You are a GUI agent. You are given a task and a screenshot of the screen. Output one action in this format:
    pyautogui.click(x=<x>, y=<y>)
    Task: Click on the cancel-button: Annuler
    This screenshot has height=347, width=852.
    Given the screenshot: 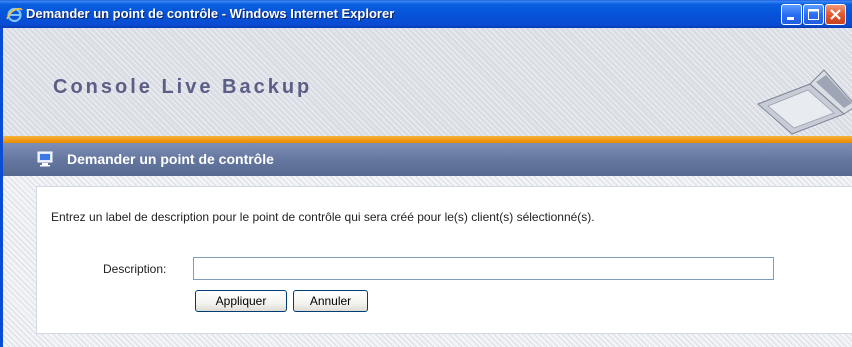 What is the action you would take?
    pyautogui.click(x=330, y=301)
    